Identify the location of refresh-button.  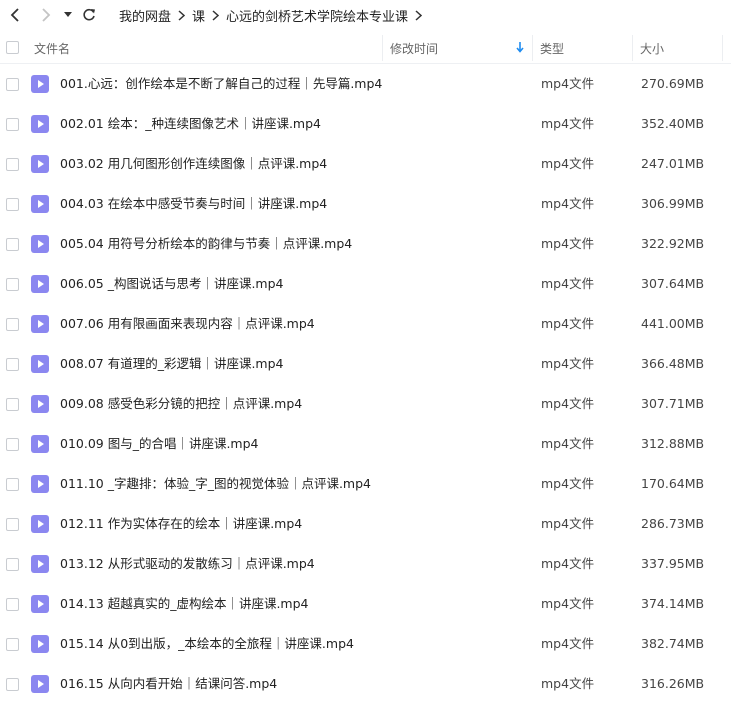
(89, 15).